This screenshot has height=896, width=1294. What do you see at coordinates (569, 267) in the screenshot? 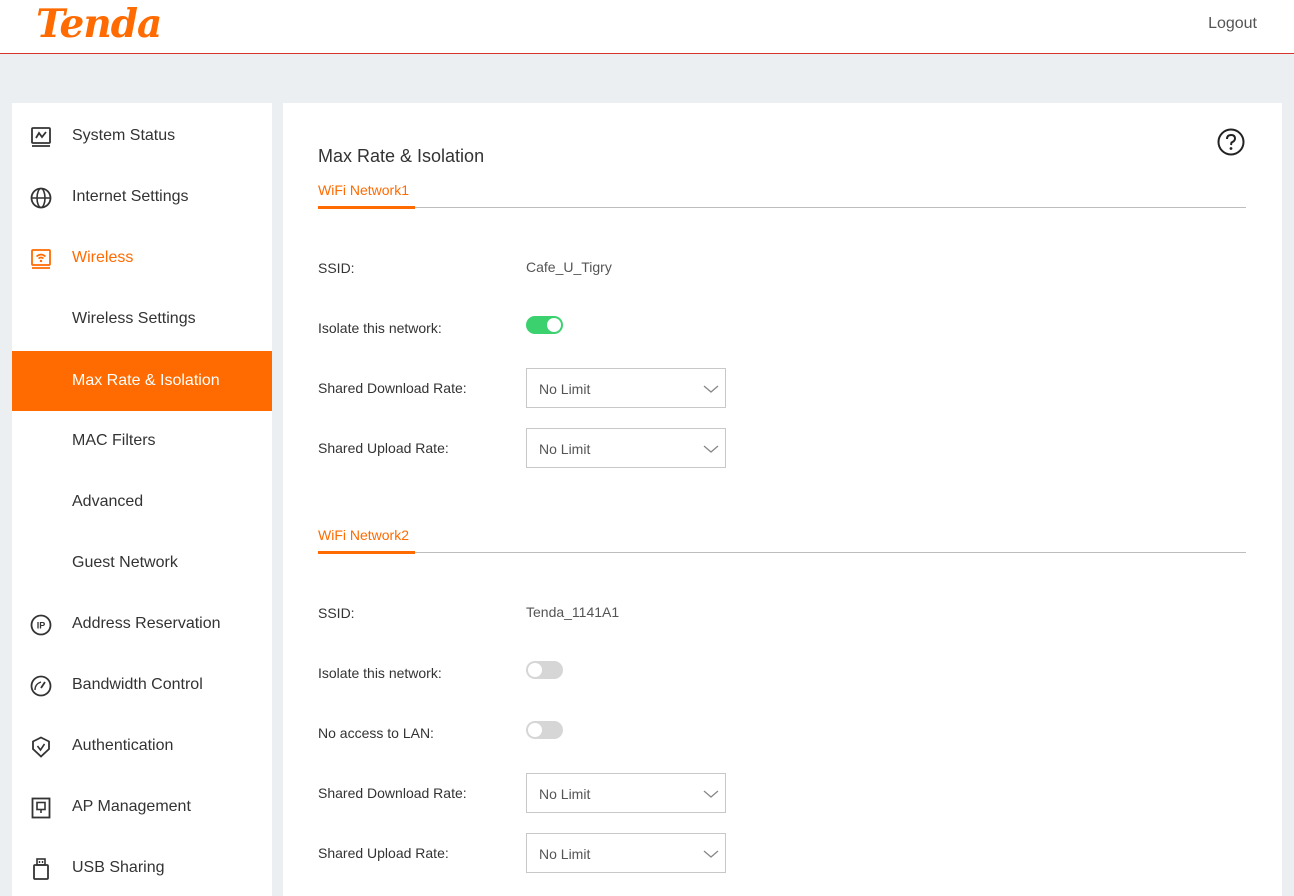
I see `ssid-value: Cafe_U_Tigry` at bounding box center [569, 267].